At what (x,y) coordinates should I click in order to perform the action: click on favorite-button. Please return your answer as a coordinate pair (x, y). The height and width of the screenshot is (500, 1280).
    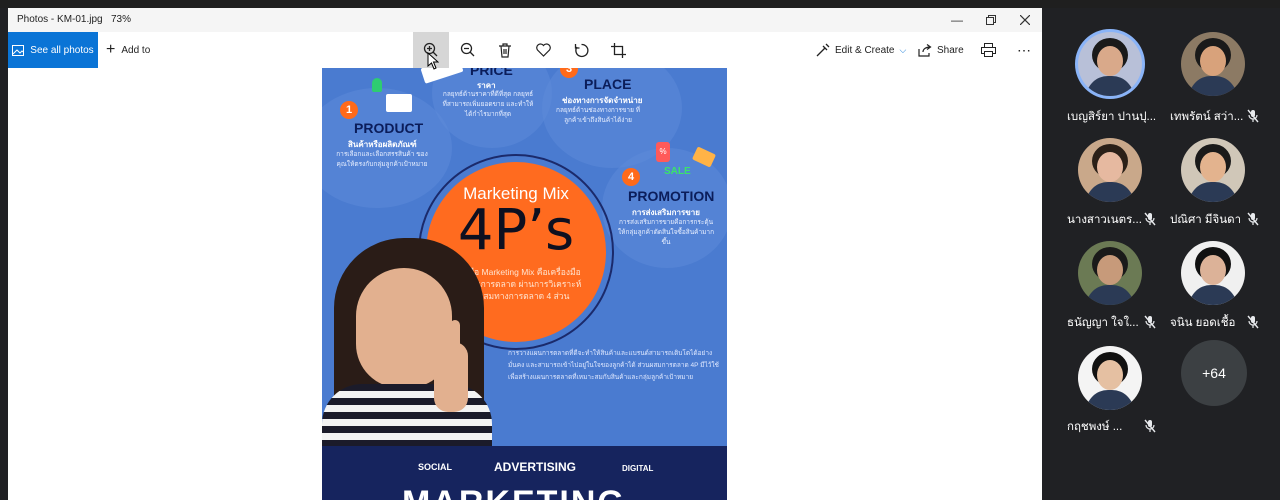
    Looking at the image, I should click on (543, 50).